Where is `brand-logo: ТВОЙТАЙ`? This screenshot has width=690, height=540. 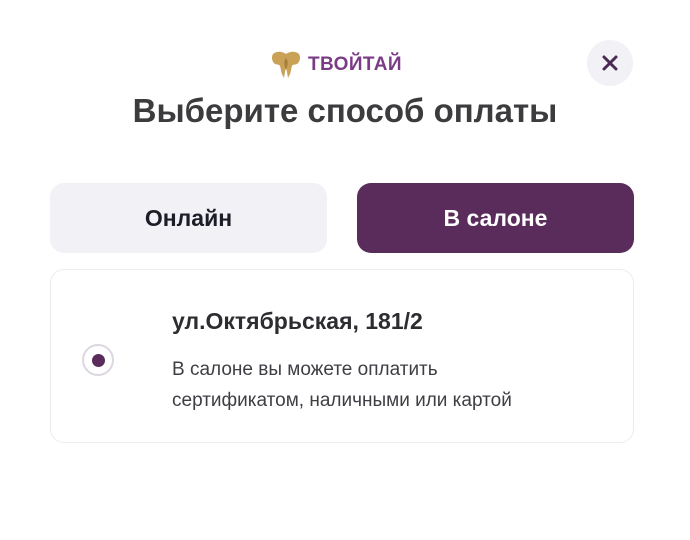 brand-logo: ТВОЙТАЙ is located at coordinates (336, 65).